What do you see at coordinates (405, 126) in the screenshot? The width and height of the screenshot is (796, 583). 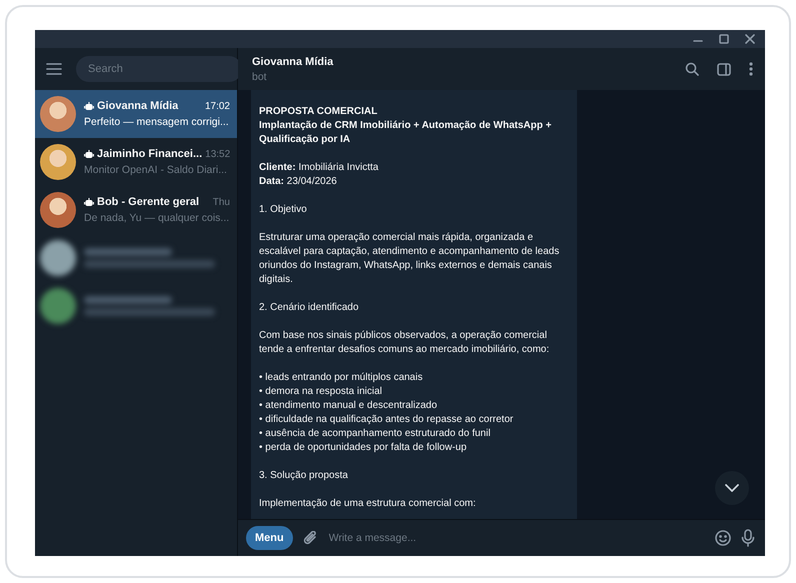 I see `message-paragraph: PROPOSTA COMERCIAL Implantação de CRM Imobiliário + Automação de WhatsApp + Qualificação por IA` at bounding box center [405, 126].